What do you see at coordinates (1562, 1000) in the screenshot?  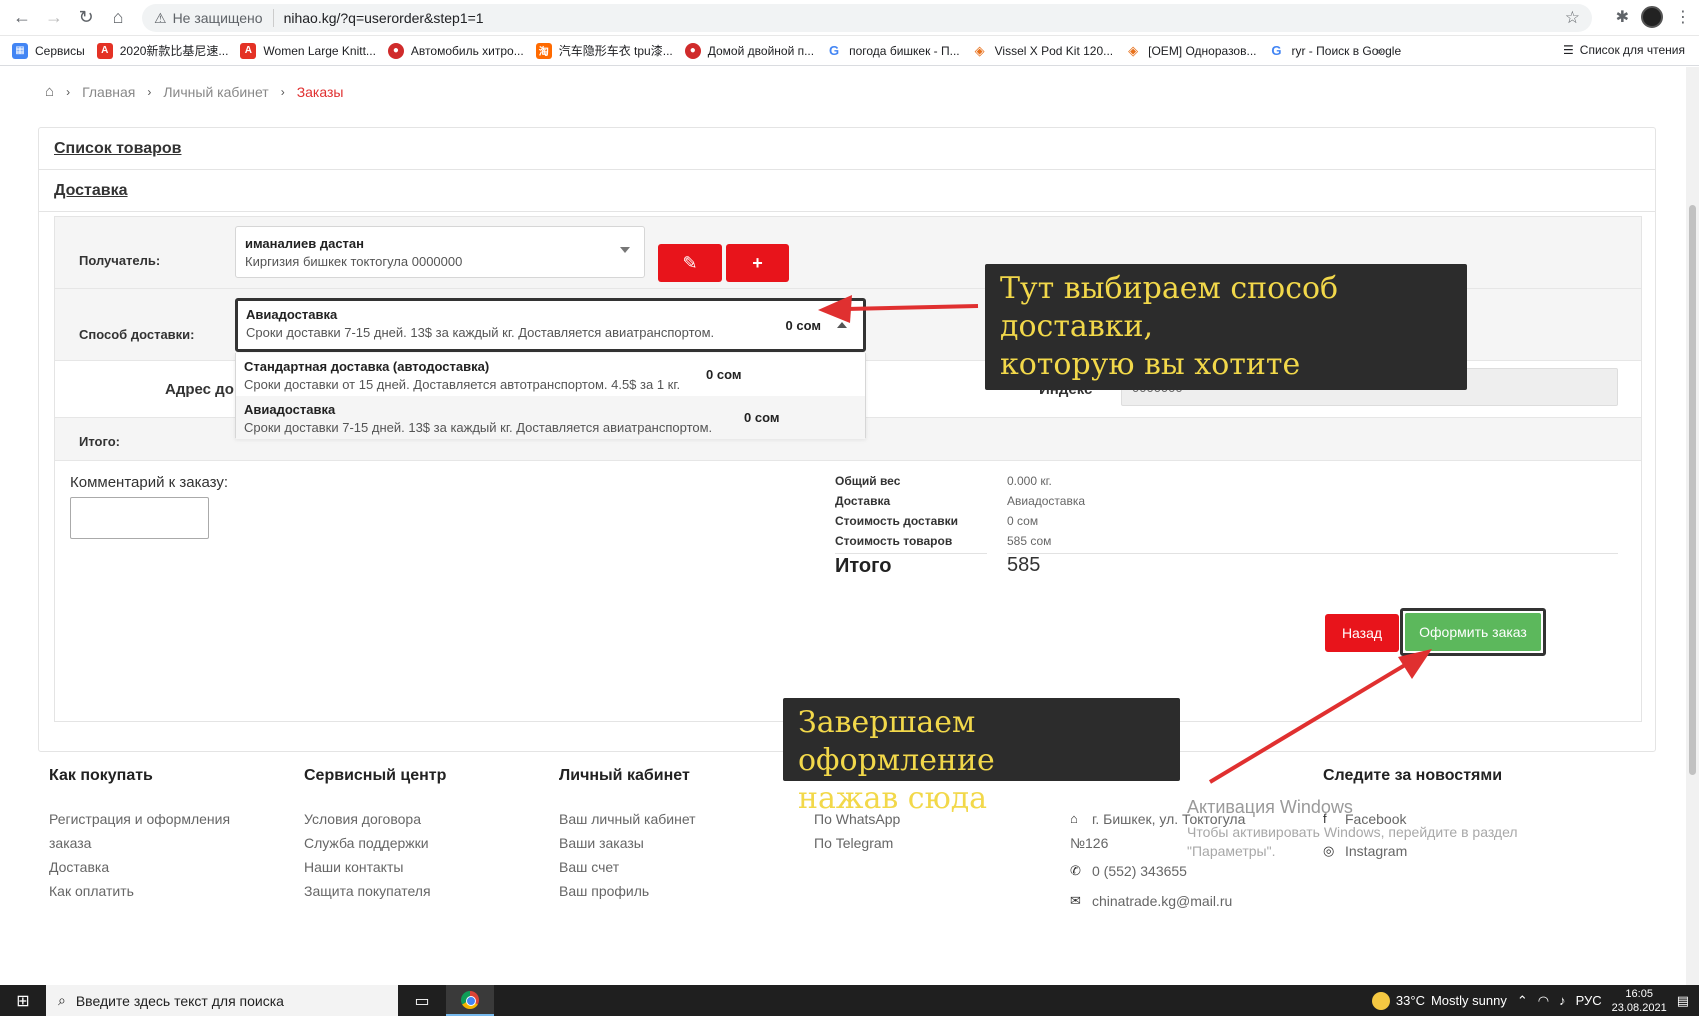 I see `volume-icon: ♪` at bounding box center [1562, 1000].